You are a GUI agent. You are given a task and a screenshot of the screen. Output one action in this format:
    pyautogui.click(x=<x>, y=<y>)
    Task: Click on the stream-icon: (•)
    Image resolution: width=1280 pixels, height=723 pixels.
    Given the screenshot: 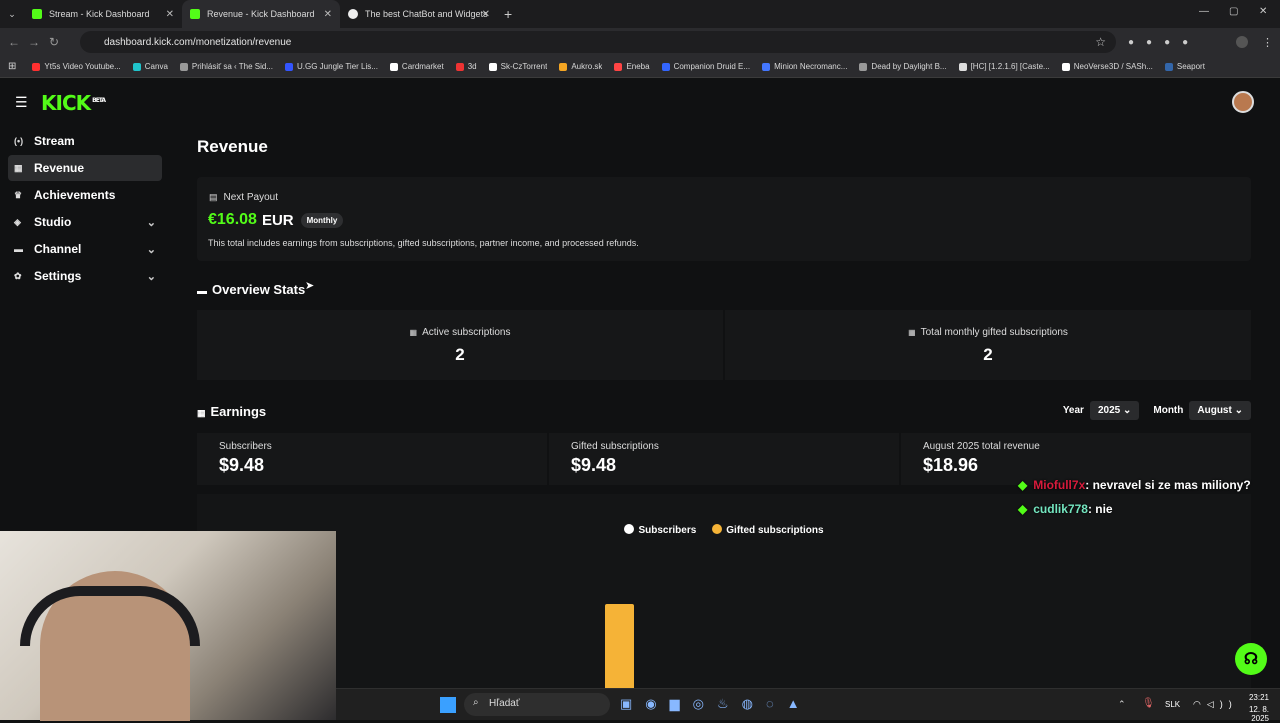 What is the action you would take?
    pyautogui.click(x=19, y=141)
    